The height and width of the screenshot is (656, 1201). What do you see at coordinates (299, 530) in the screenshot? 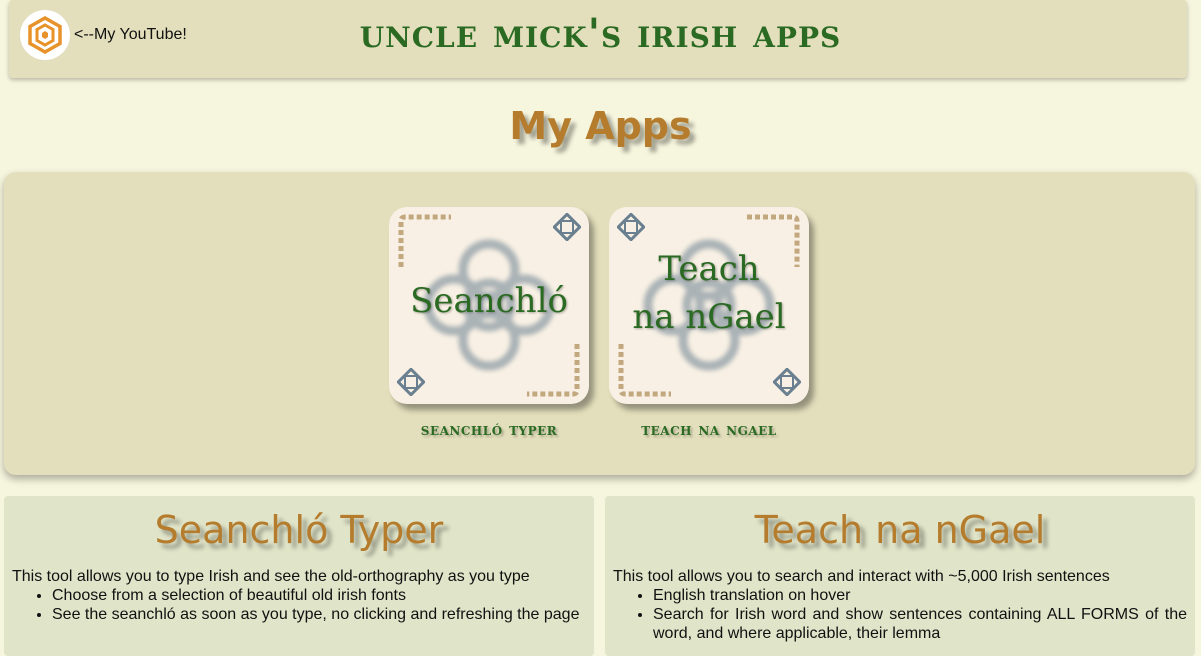
I see `panel-title: Seanchló Typer` at bounding box center [299, 530].